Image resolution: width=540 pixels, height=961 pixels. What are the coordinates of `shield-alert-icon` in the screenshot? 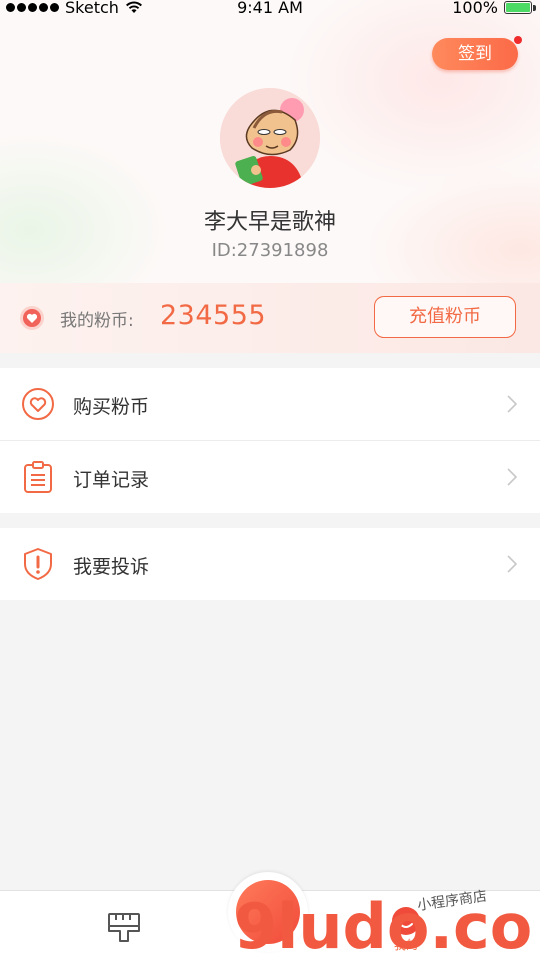 It's located at (38, 564).